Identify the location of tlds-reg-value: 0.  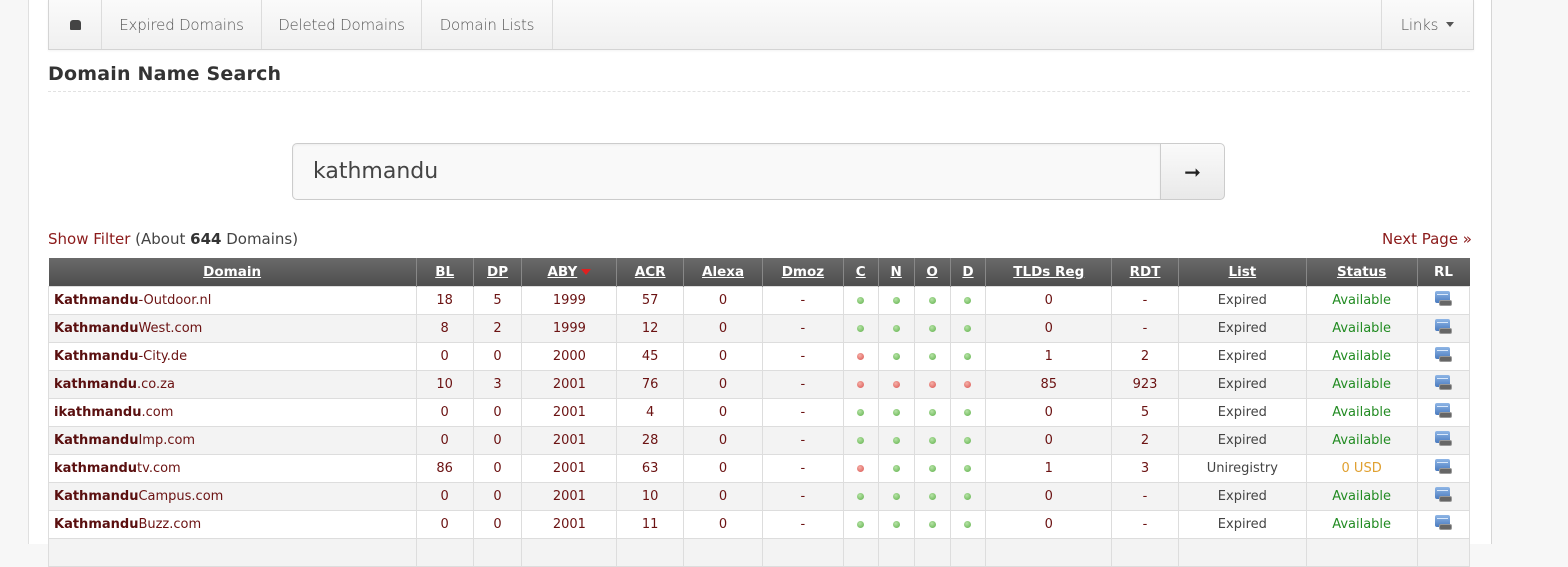
(1048, 412).